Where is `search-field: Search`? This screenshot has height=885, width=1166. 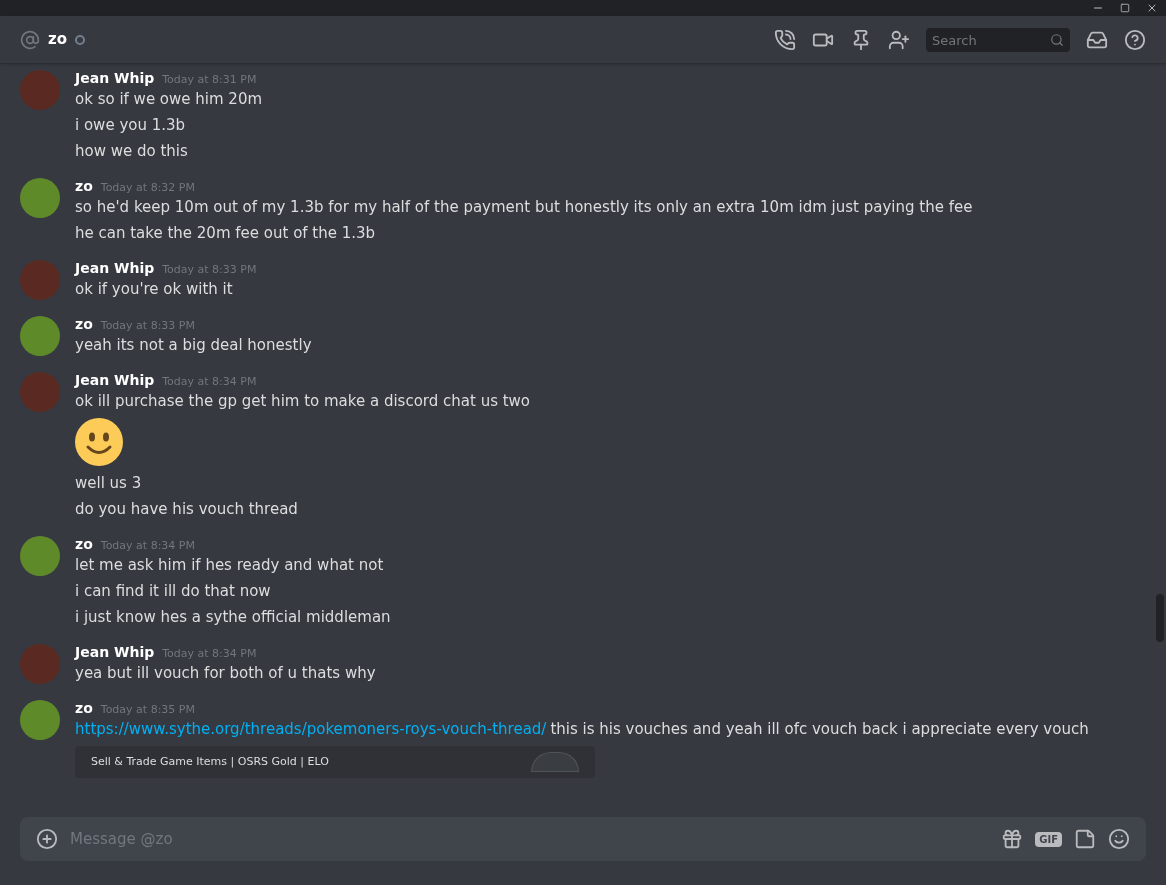
search-field: Search is located at coordinates (998, 40).